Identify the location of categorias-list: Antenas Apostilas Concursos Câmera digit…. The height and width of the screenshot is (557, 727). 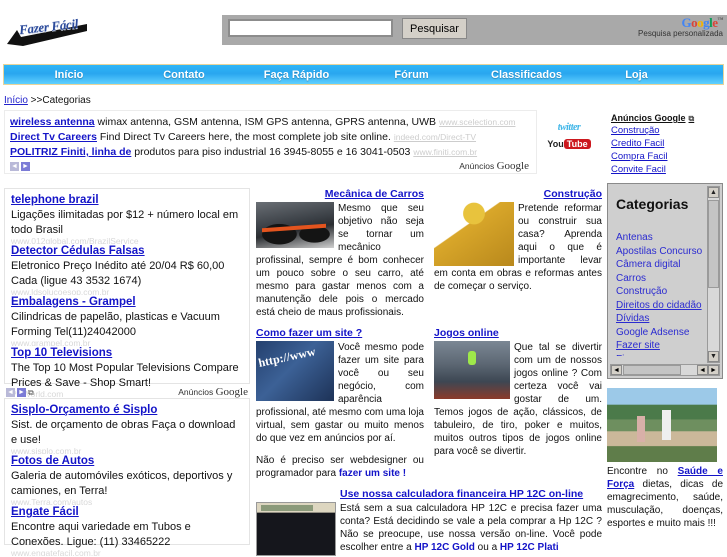
(659, 293).